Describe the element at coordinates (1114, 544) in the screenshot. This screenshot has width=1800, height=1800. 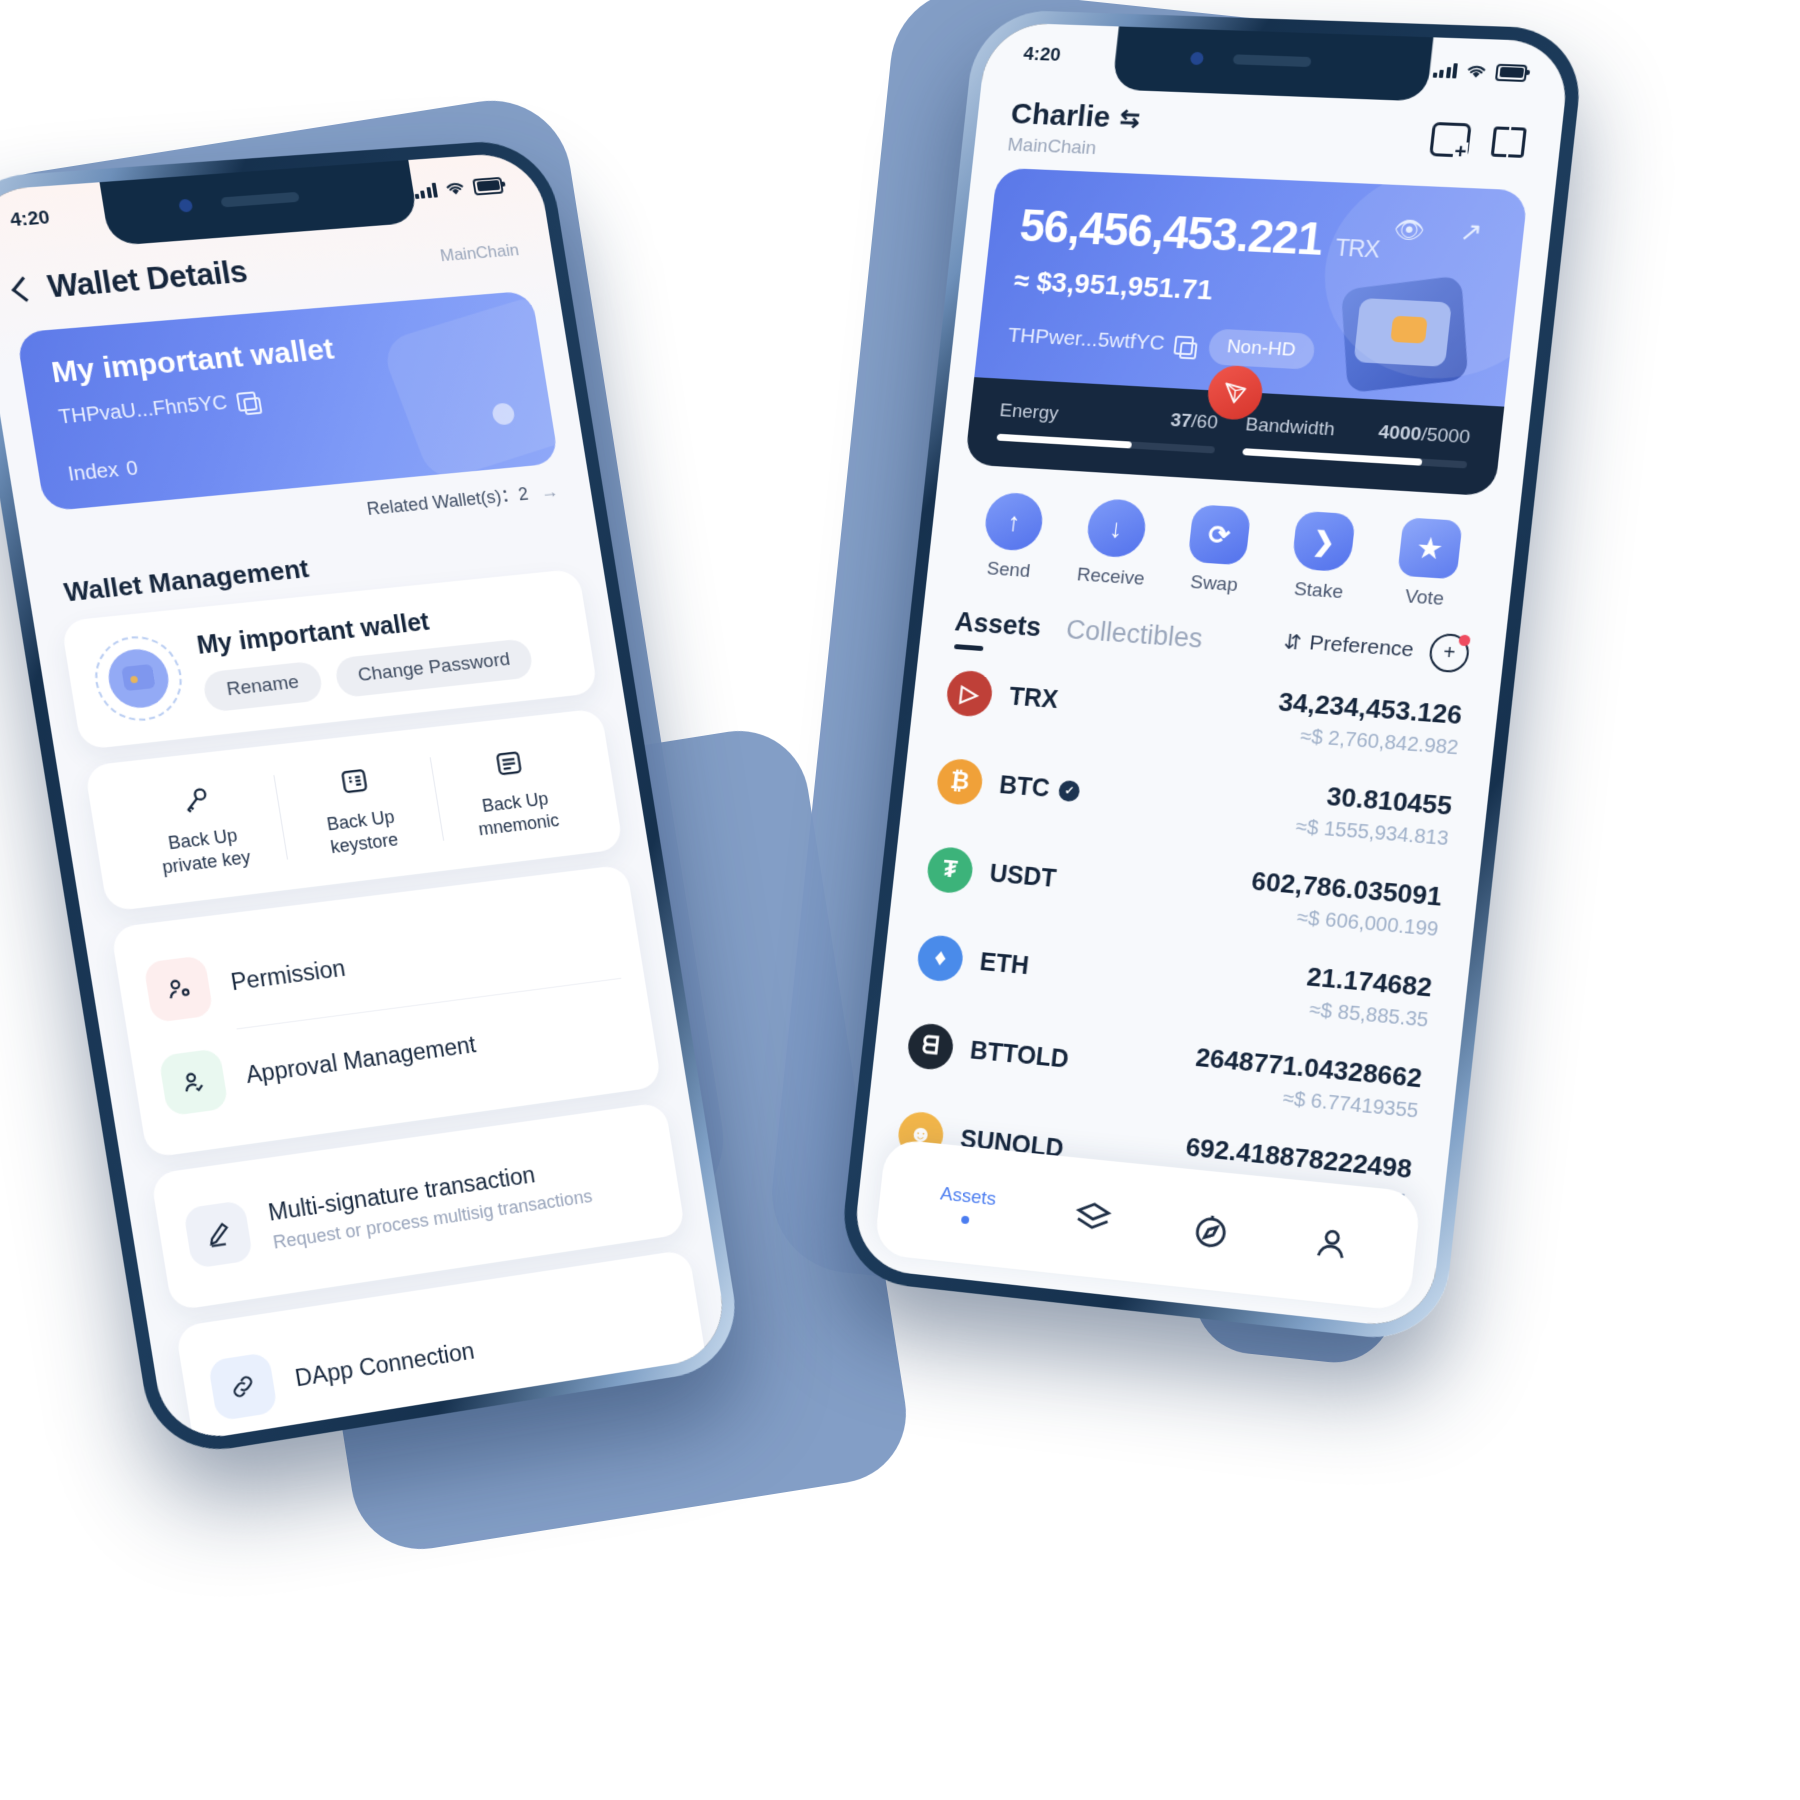
I see `action-receive: ↓ Receive` at that location.